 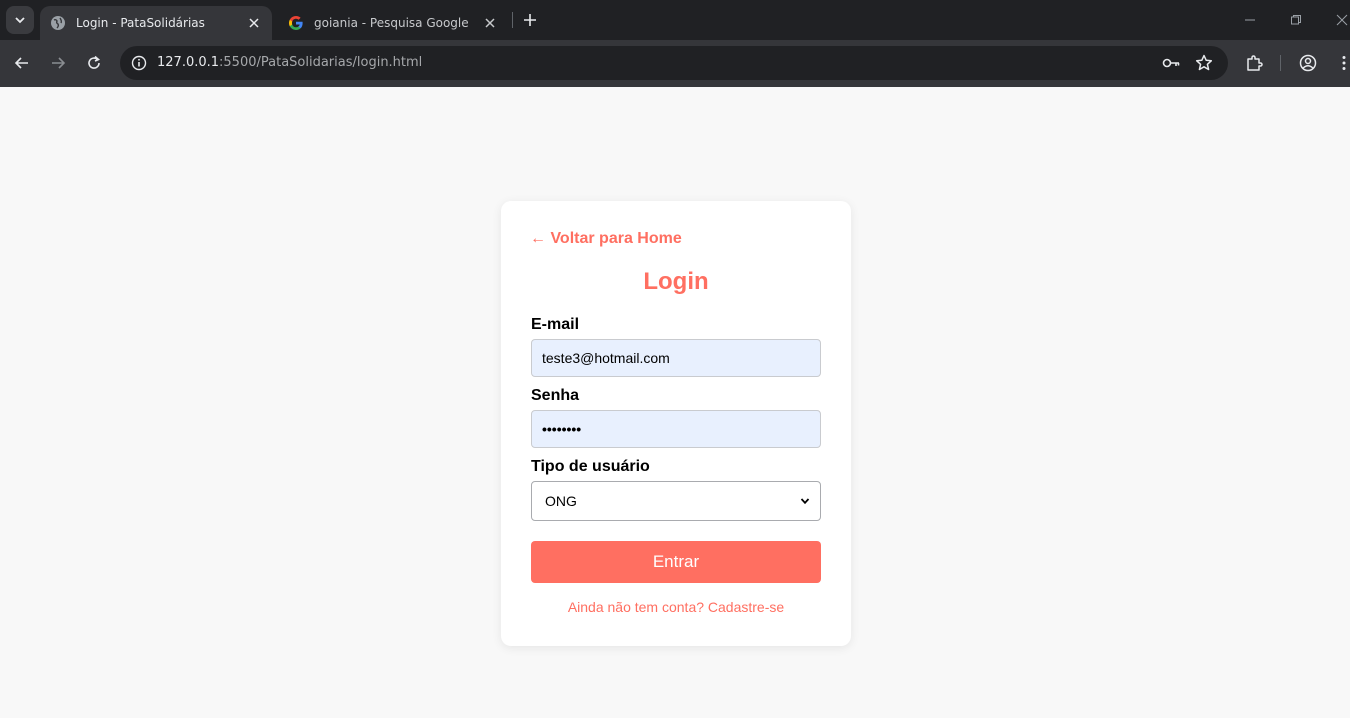 I want to click on user-type-select: ONG, so click(x=676, y=501).